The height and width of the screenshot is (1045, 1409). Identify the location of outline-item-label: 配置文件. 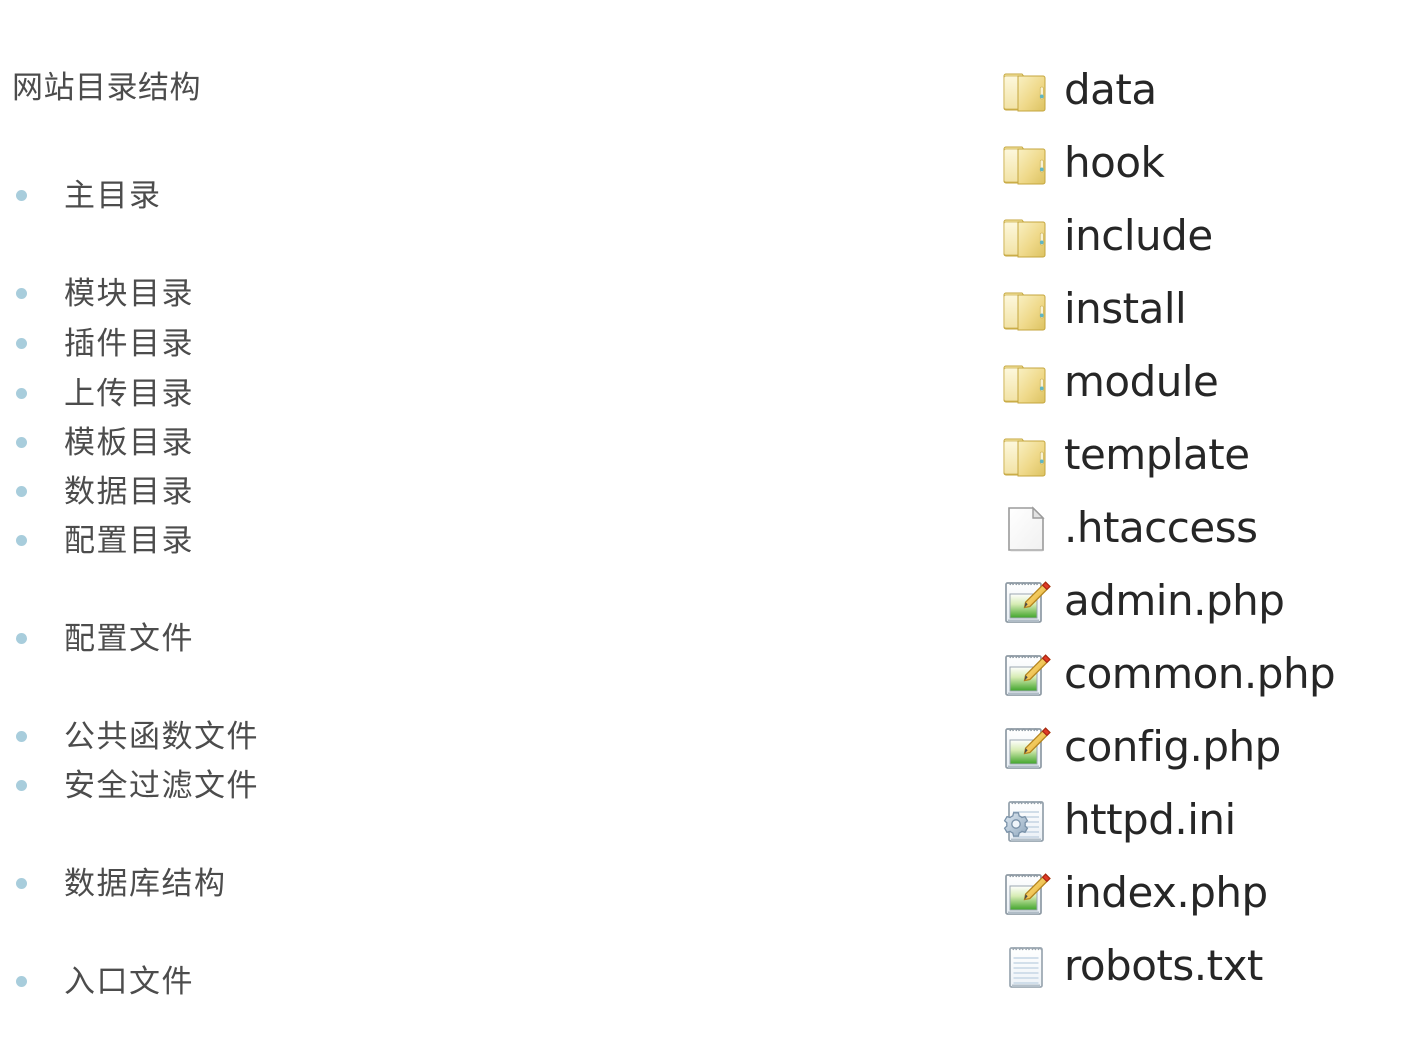
(129, 638).